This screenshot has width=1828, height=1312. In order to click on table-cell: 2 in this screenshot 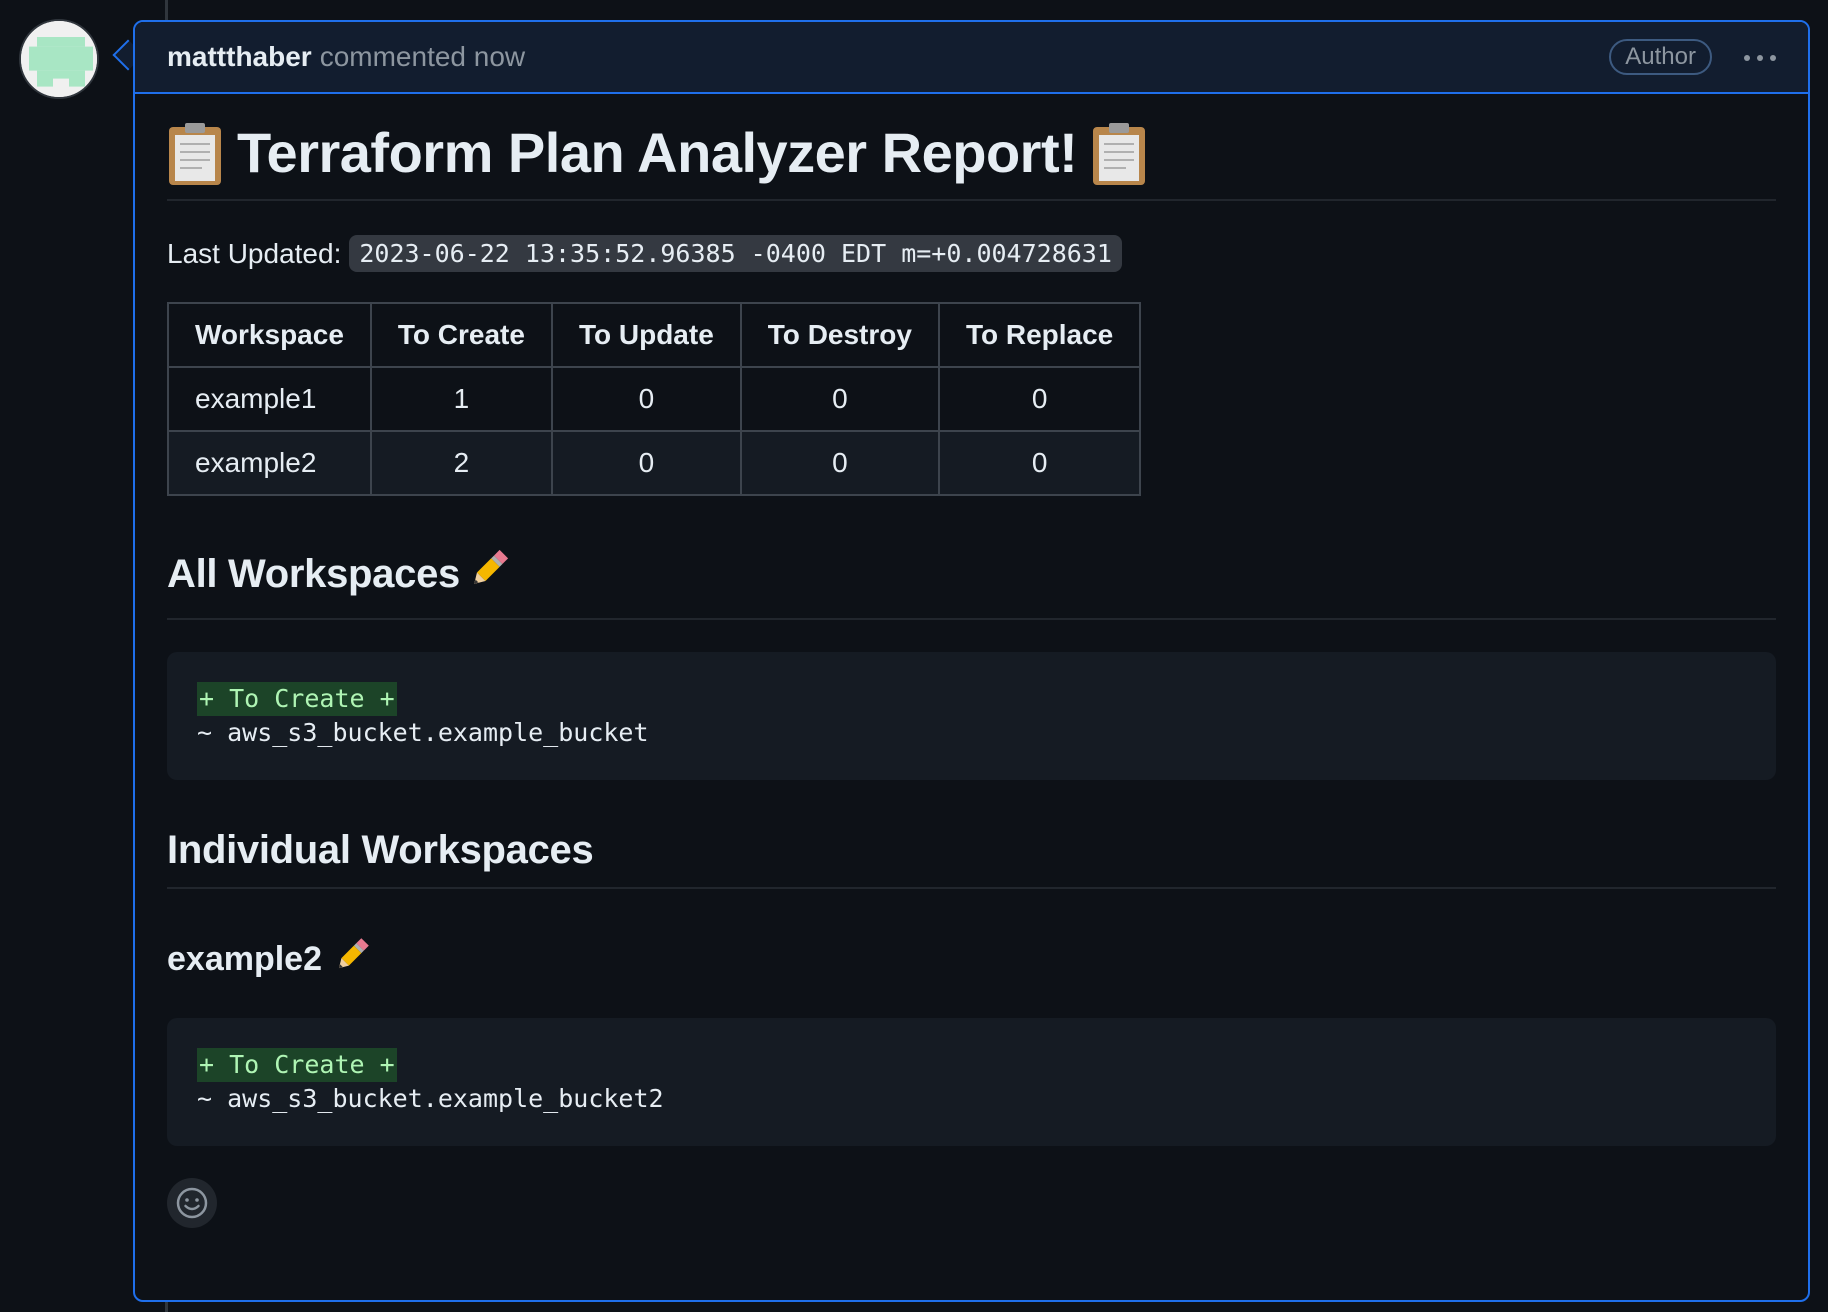, I will do `click(461, 463)`.